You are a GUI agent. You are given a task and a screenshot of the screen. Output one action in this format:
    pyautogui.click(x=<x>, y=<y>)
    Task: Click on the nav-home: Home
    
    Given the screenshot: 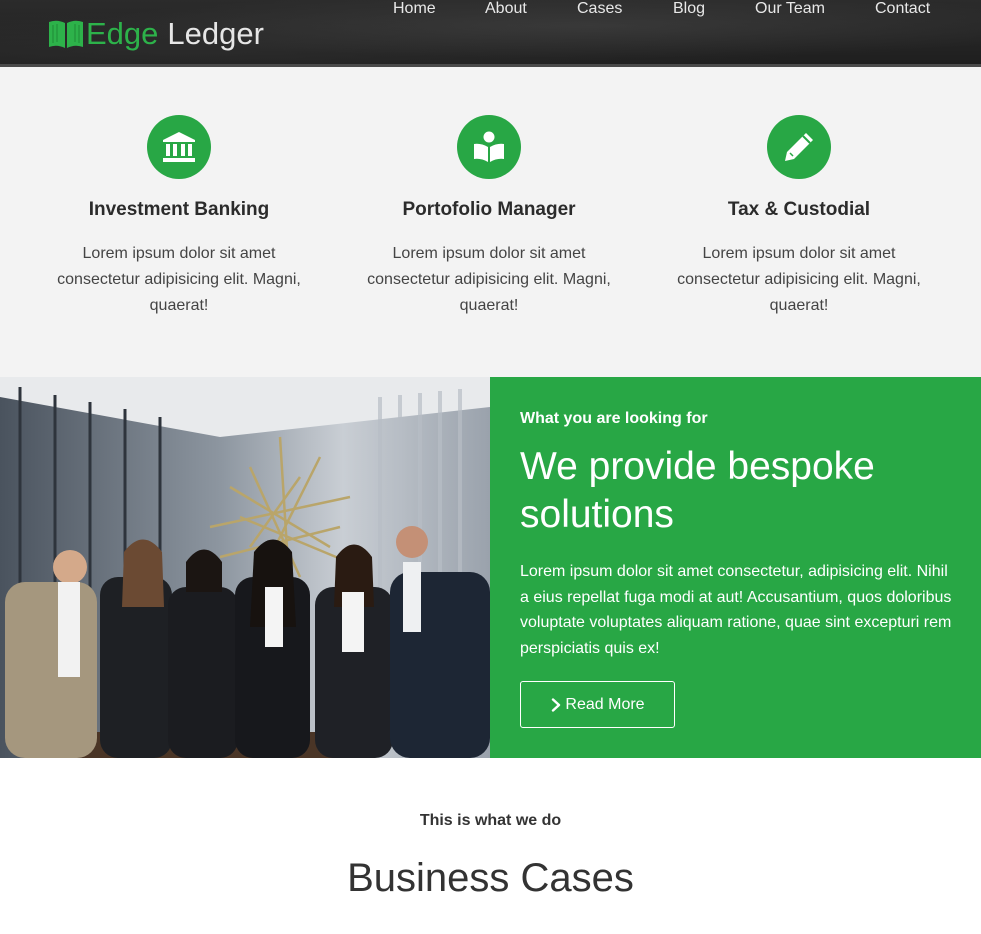 What is the action you would take?
    pyautogui.click(x=414, y=9)
    